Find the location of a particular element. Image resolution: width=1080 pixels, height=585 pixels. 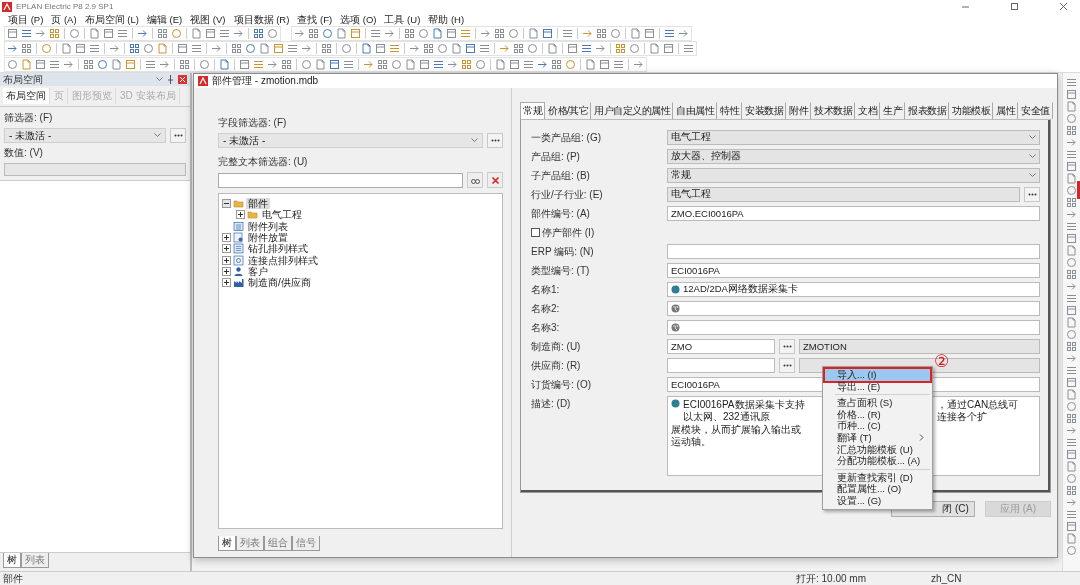

field-label: 产品组: (P) is located at coordinates (556, 156).